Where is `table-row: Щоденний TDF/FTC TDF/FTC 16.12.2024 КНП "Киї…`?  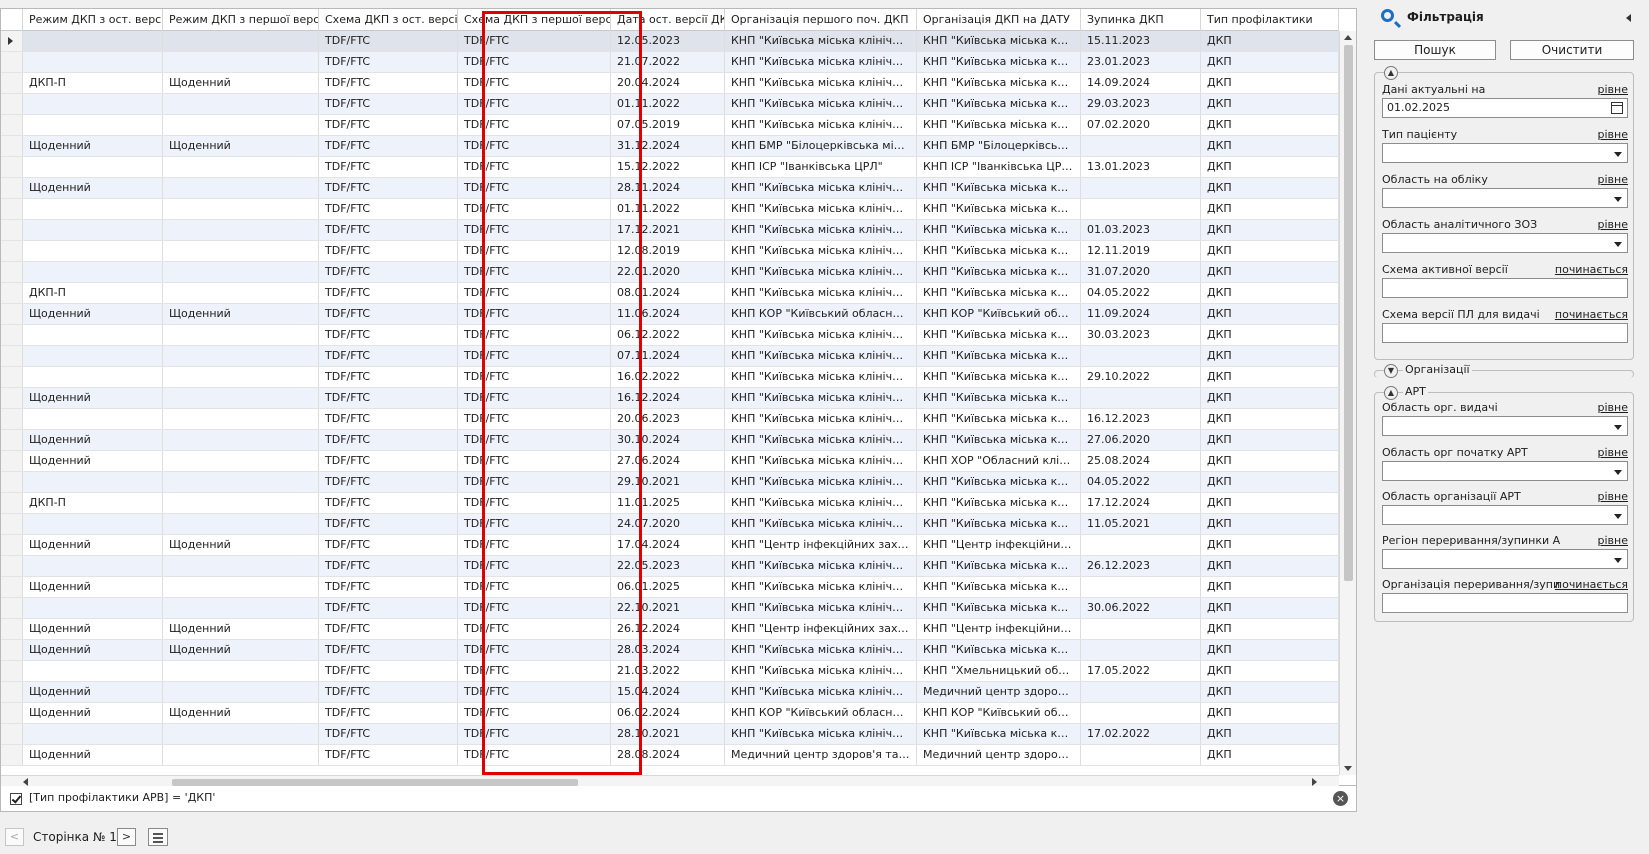
table-row: Щоденний TDF/FTC TDF/FTC 16.12.2024 КНП "Киї… is located at coordinates (670, 398).